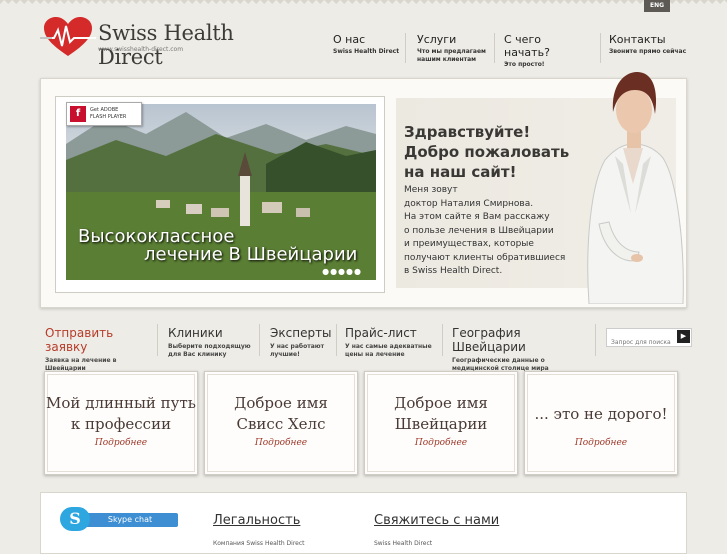  I want to click on card-title-line: ... это не дорого!, so click(601, 414).